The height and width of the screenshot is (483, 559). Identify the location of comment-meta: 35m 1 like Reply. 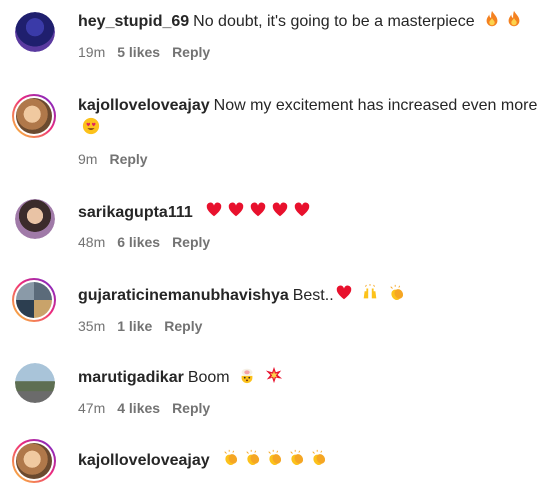
(315, 326).